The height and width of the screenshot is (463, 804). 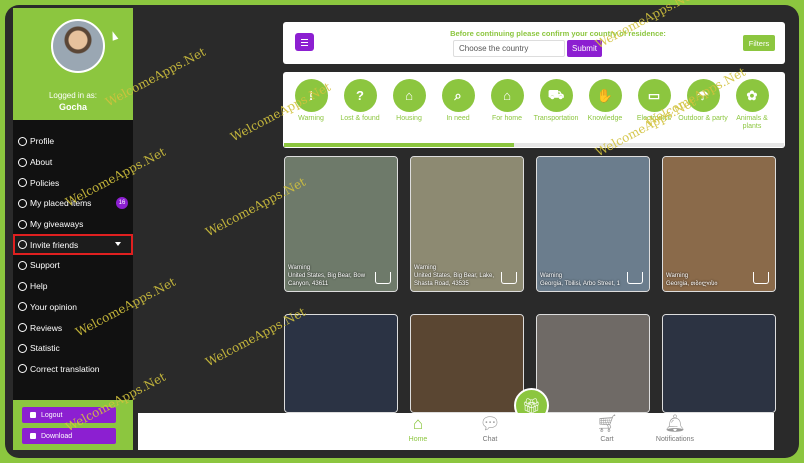 What do you see at coordinates (53, 306) in the screenshot?
I see `sidebar-item-label: Your opinion` at bounding box center [53, 306].